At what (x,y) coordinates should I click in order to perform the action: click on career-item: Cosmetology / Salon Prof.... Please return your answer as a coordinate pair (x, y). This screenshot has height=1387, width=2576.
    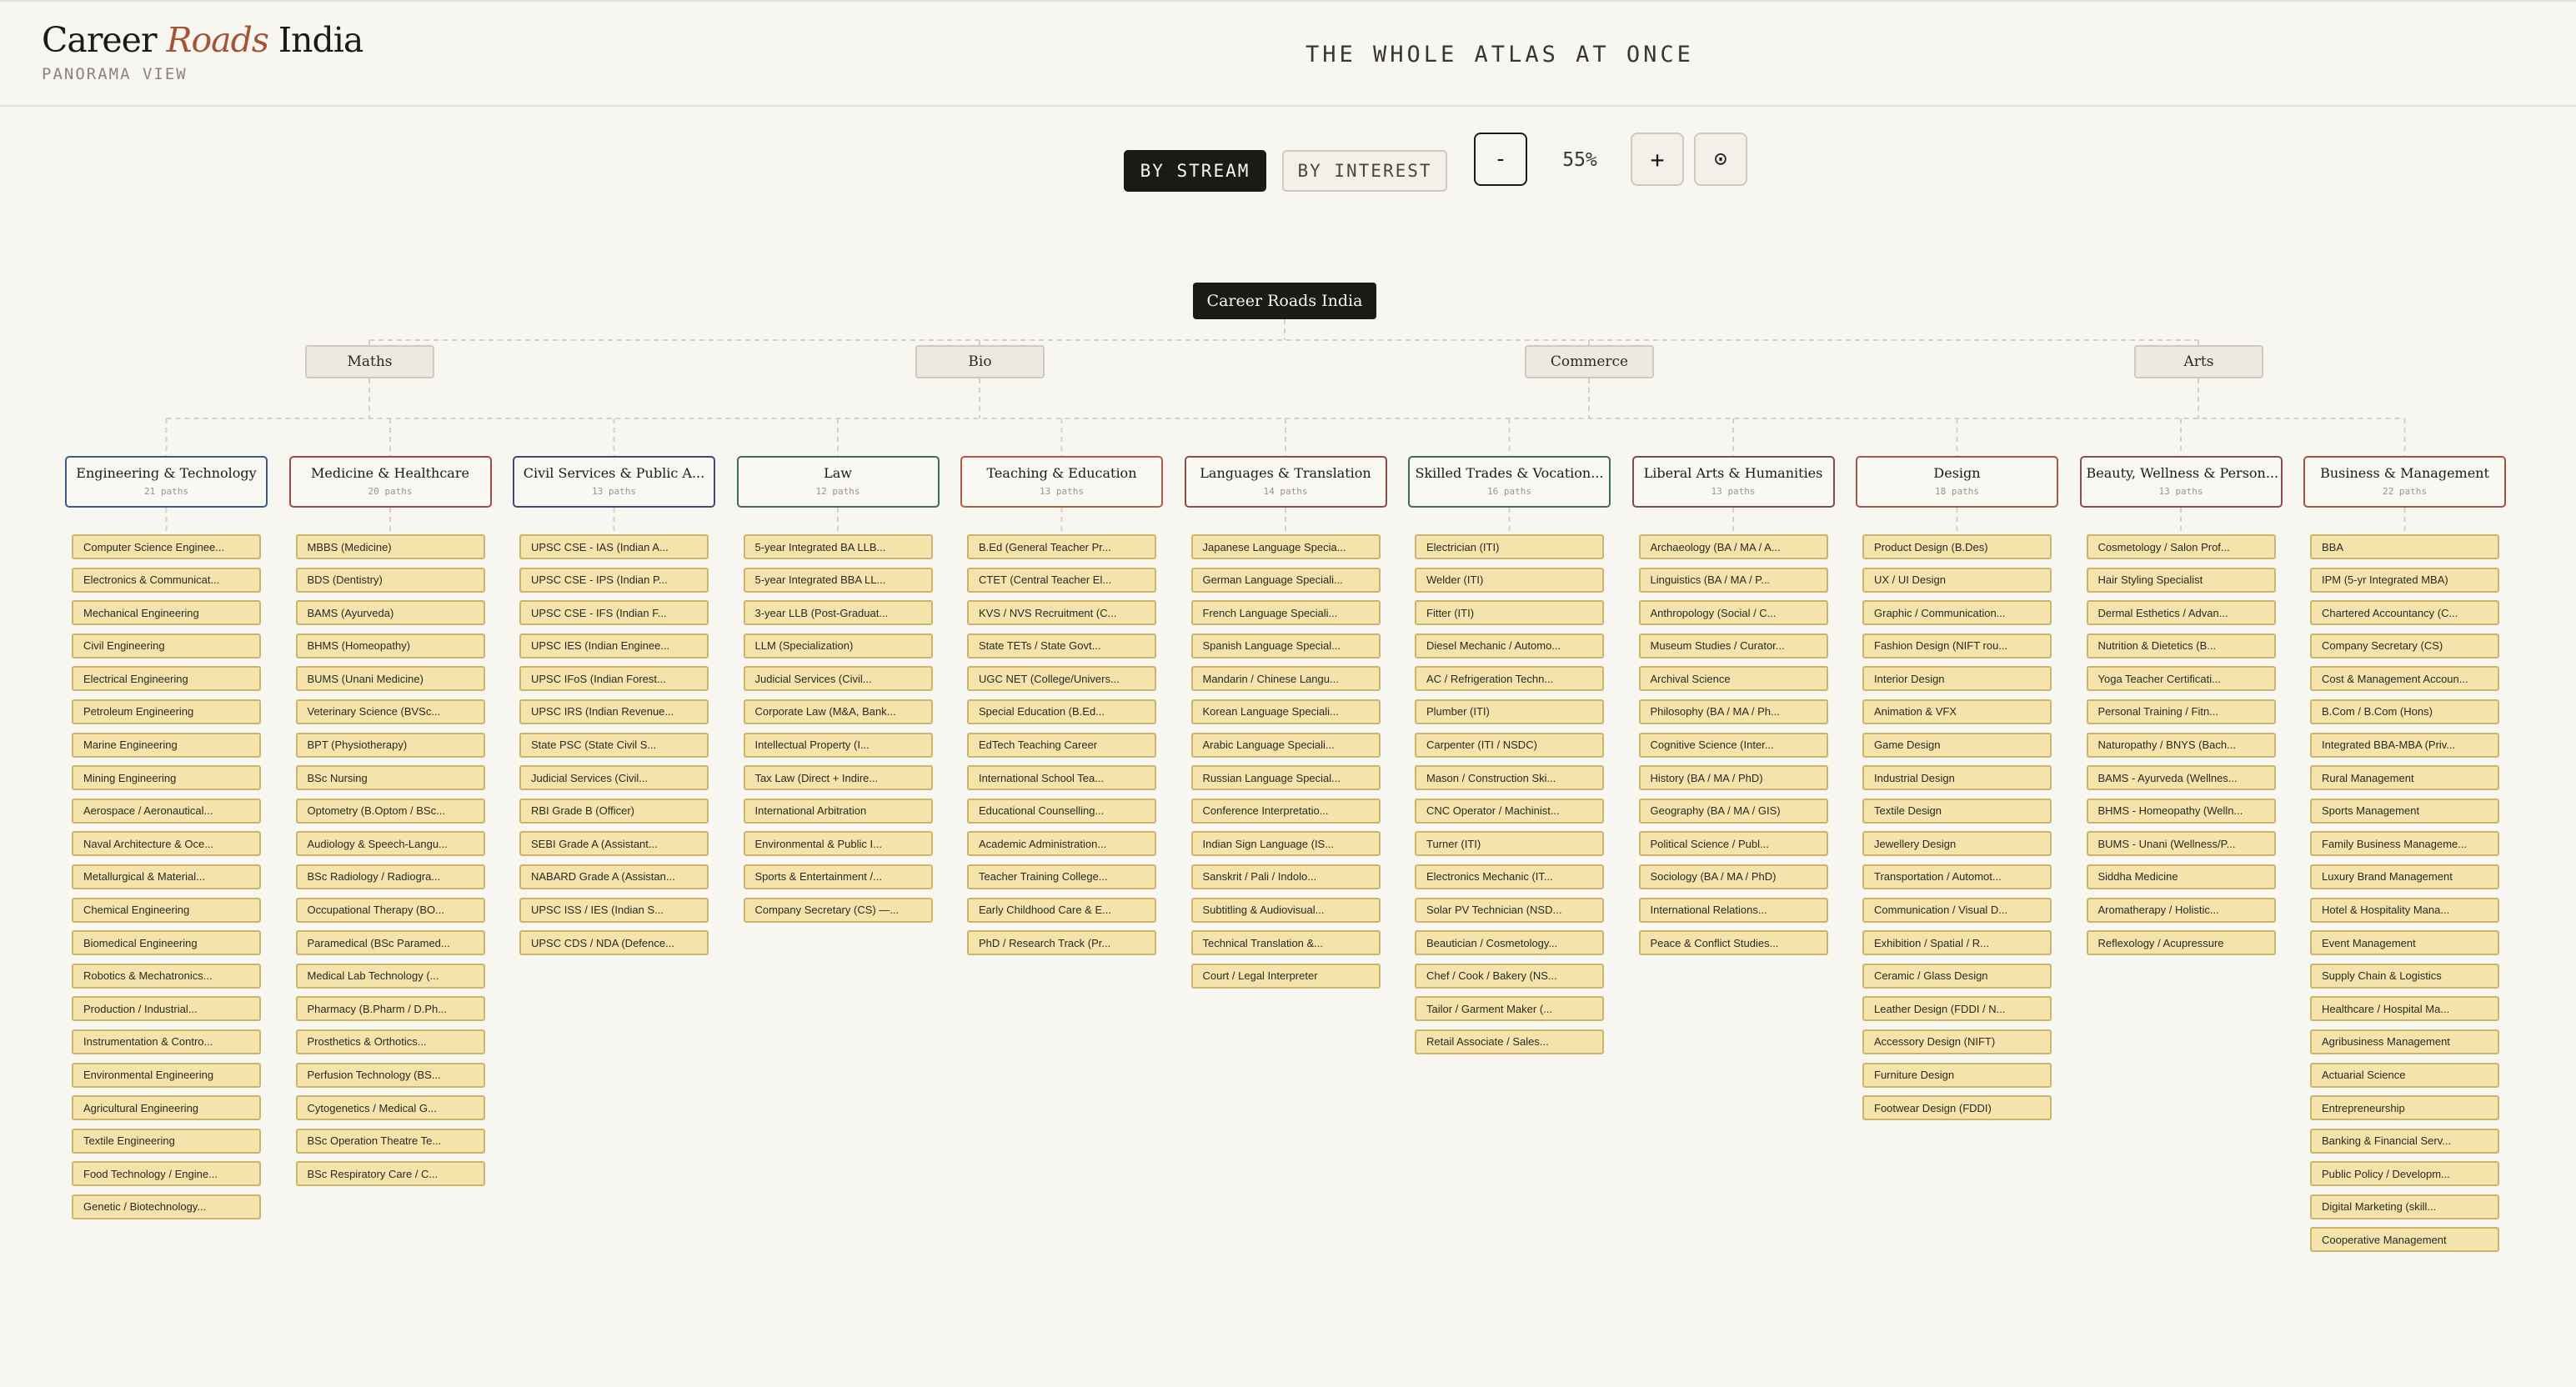
    Looking at the image, I should click on (2181, 546).